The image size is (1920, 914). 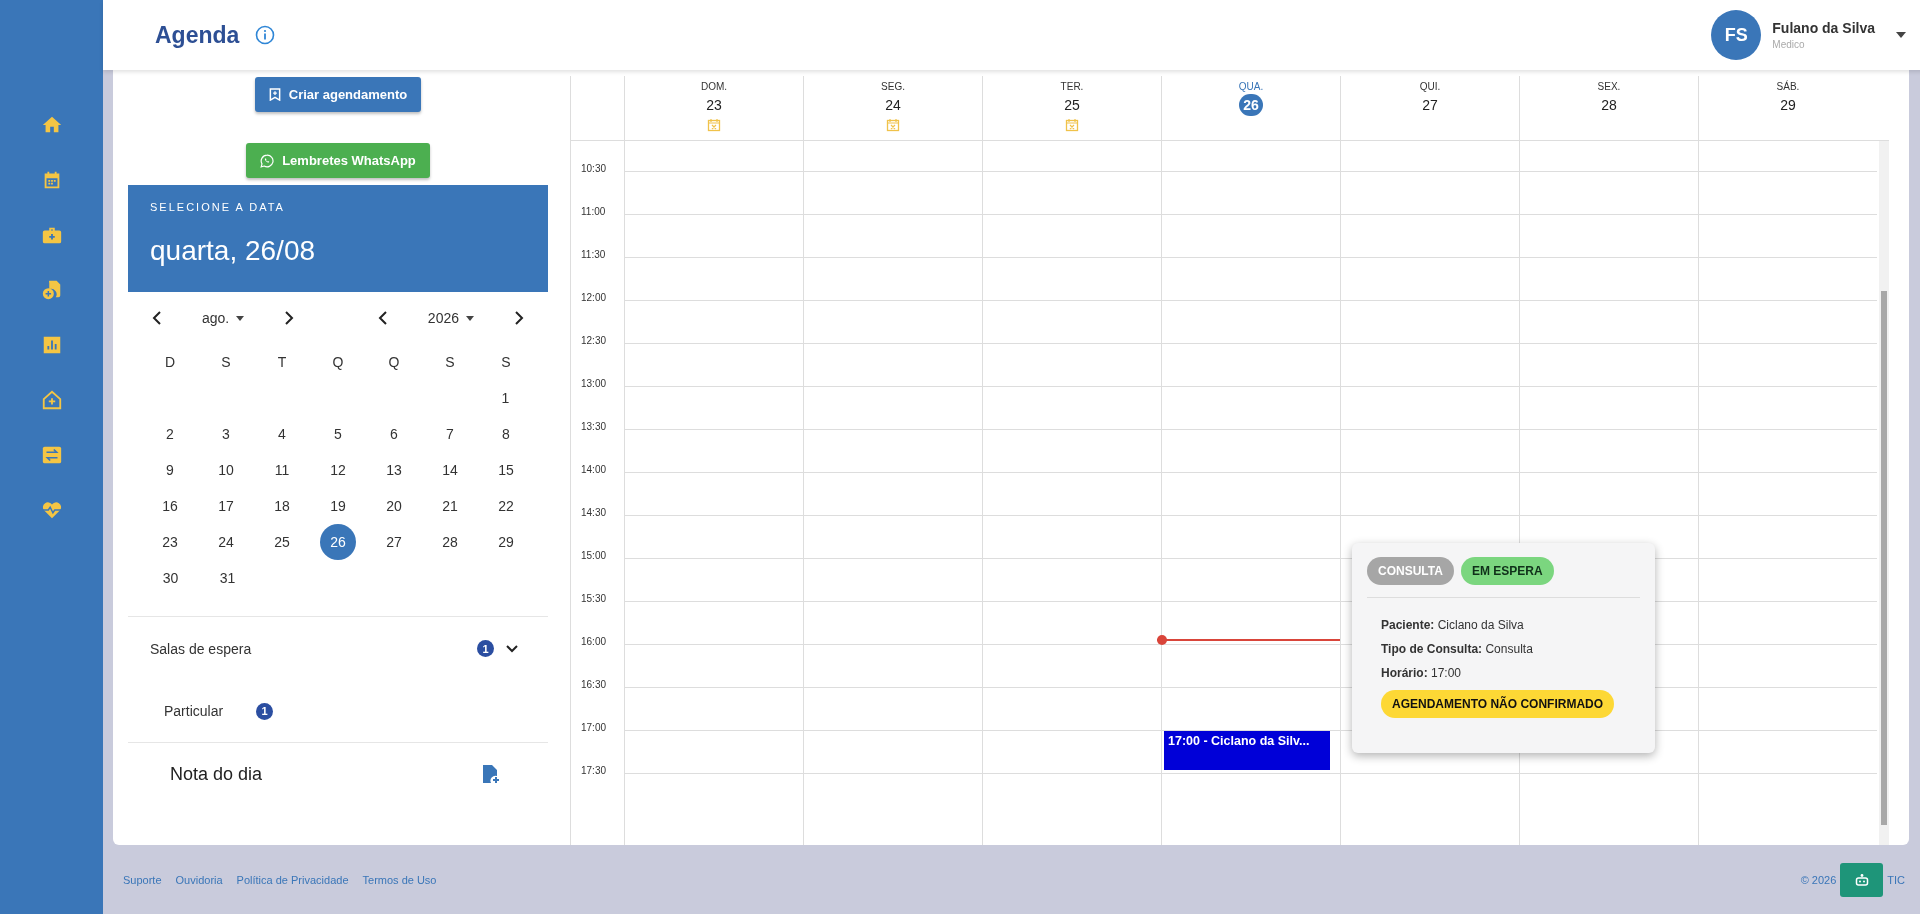 I want to click on file-plus-icon, so click(x=51, y=290).